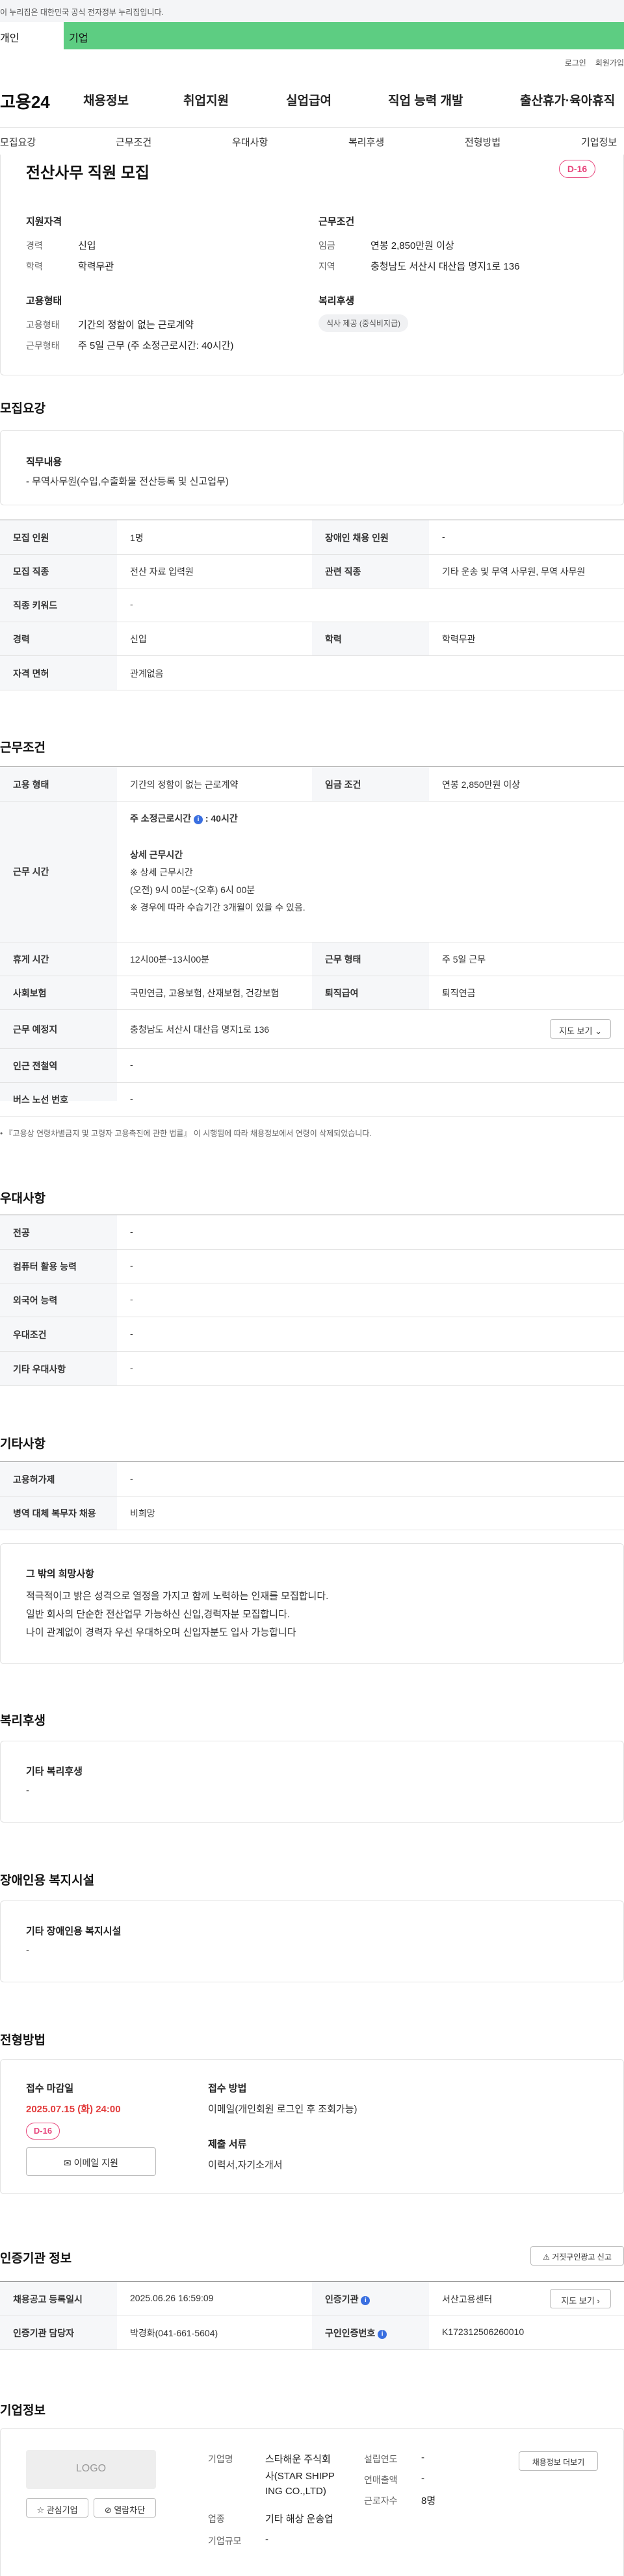 Image resolution: width=624 pixels, height=2576 pixels. What do you see at coordinates (27, 1951) in the screenshot?
I see `disability-value: -` at bounding box center [27, 1951].